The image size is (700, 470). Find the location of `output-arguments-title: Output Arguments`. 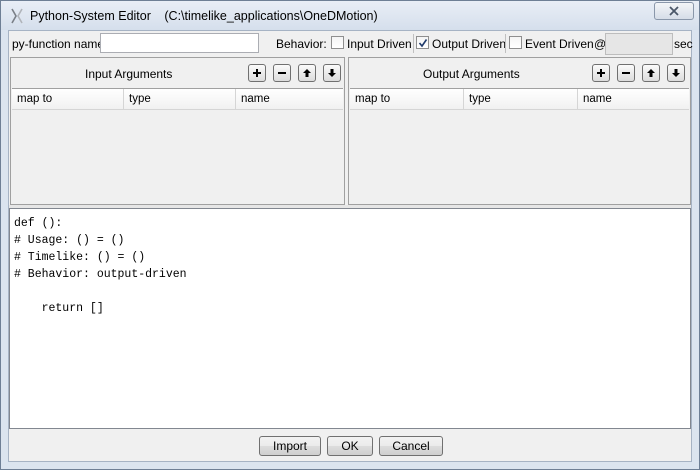

output-arguments-title: Output Arguments is located at coordinates (471, 74).